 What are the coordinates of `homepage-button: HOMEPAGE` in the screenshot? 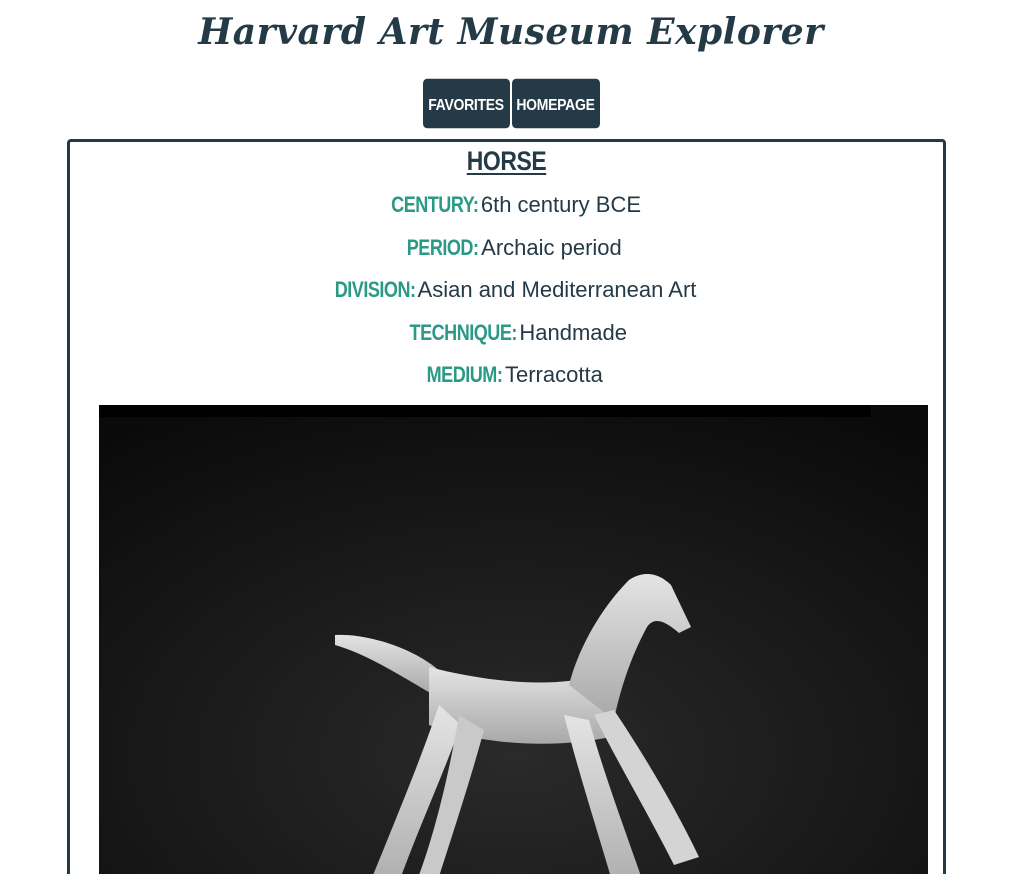 It's located at (555, 103).